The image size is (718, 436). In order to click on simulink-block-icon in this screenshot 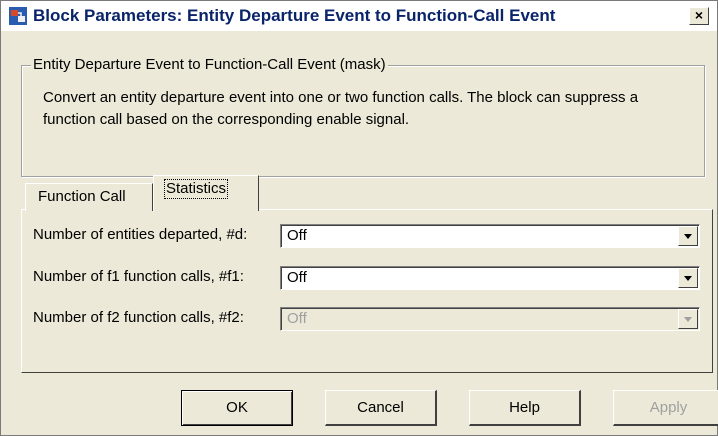, I will do `click(18, 16)`.